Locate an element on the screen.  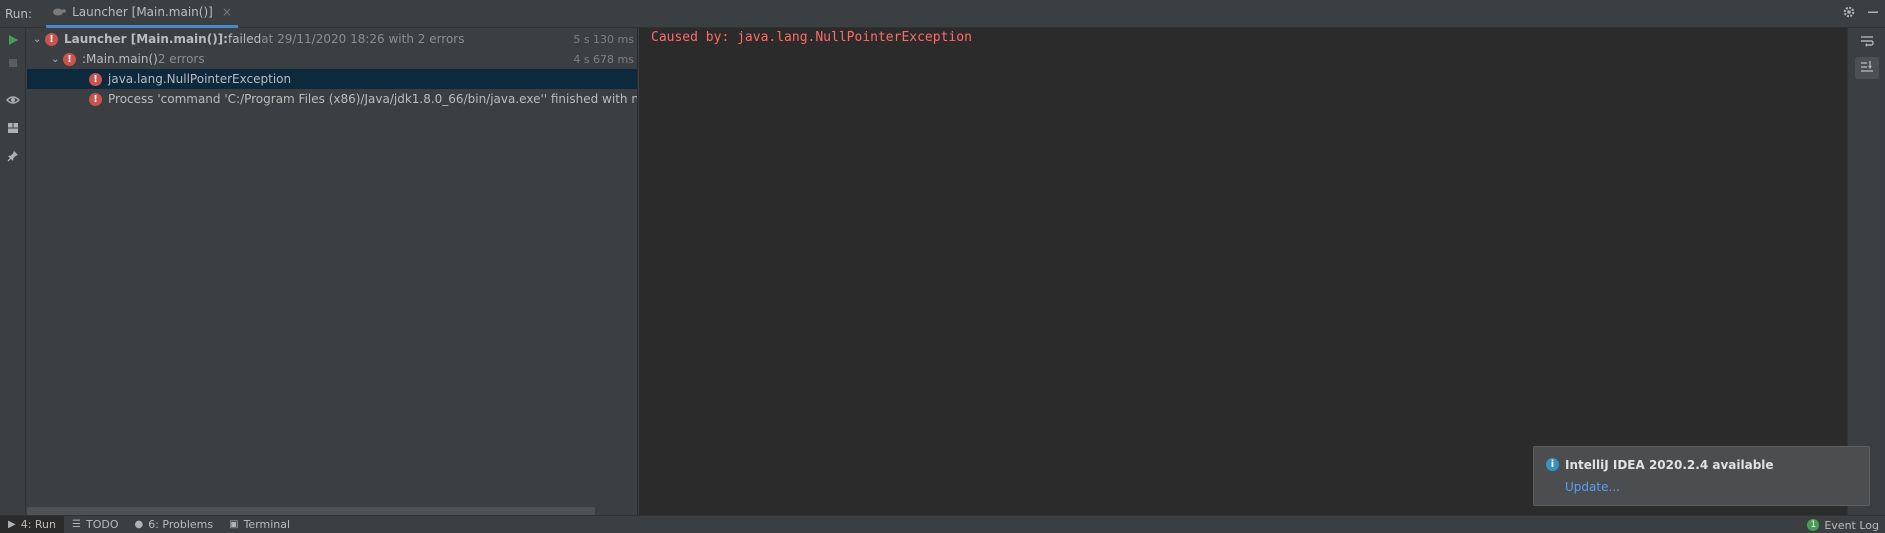
tab-launcher: Launcher [Main.main()] × is located at coordinates (142, 14).